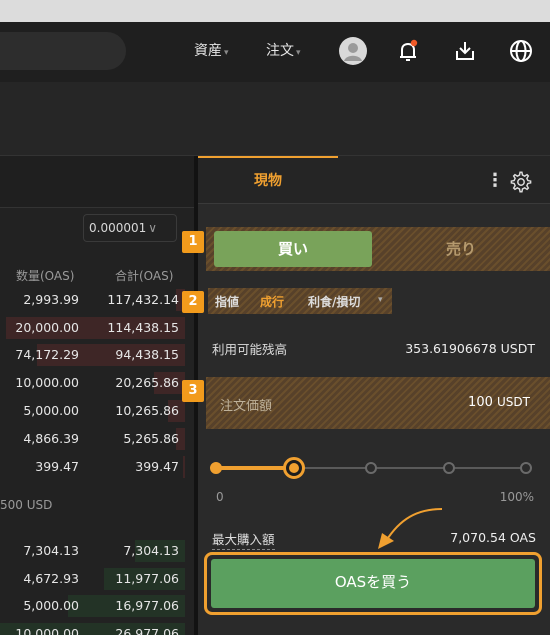 The width and height of the screenshot is (550, 635). Describe the element at coordinates (147, 410) in the screenshot. I see `ask-total: 10,265.86` at that location.